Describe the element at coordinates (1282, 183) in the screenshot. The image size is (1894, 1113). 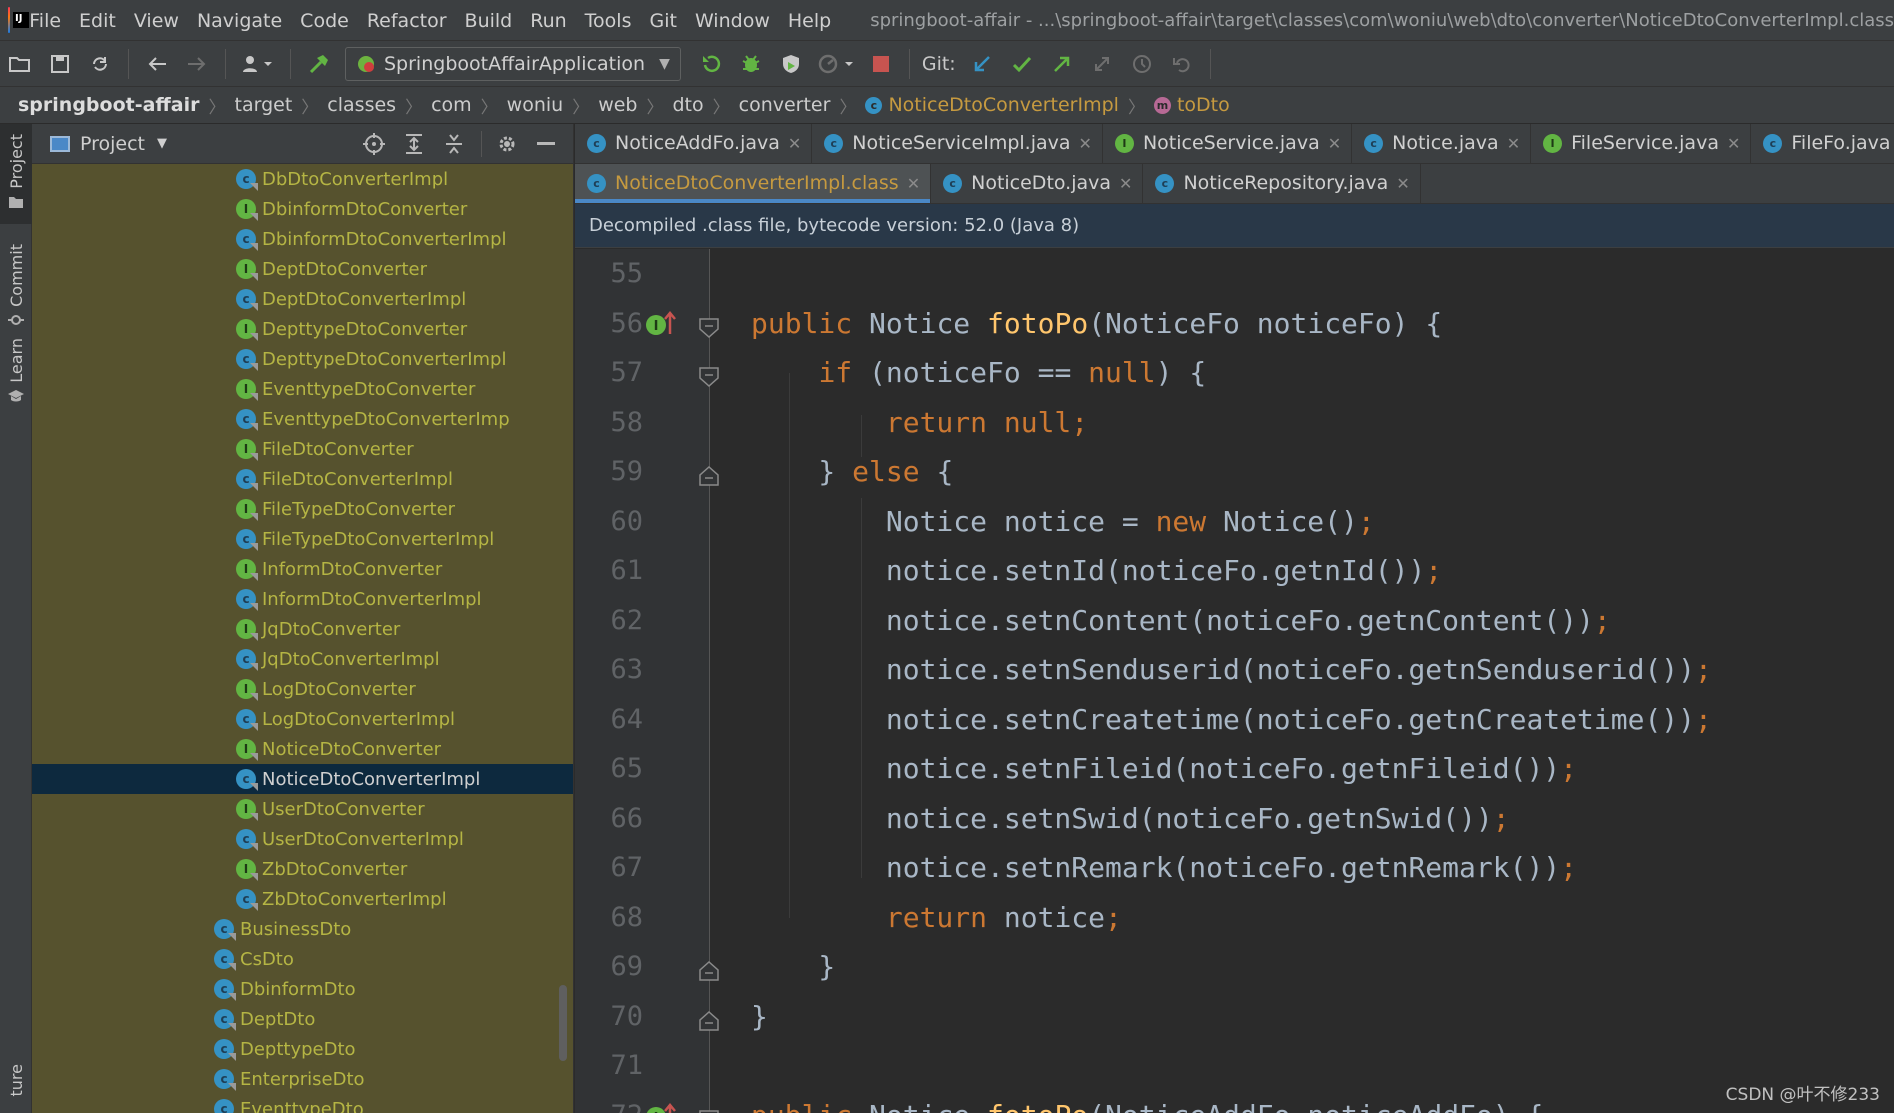
I see `editor-tab: c NoticeRepository.java ✕` at that location.